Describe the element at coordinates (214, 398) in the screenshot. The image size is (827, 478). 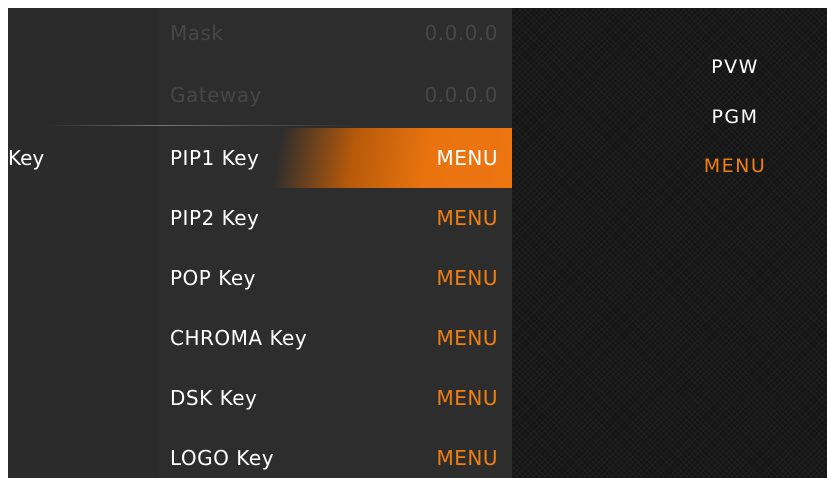
I see `menu-item-label: DSK Key` at that location.